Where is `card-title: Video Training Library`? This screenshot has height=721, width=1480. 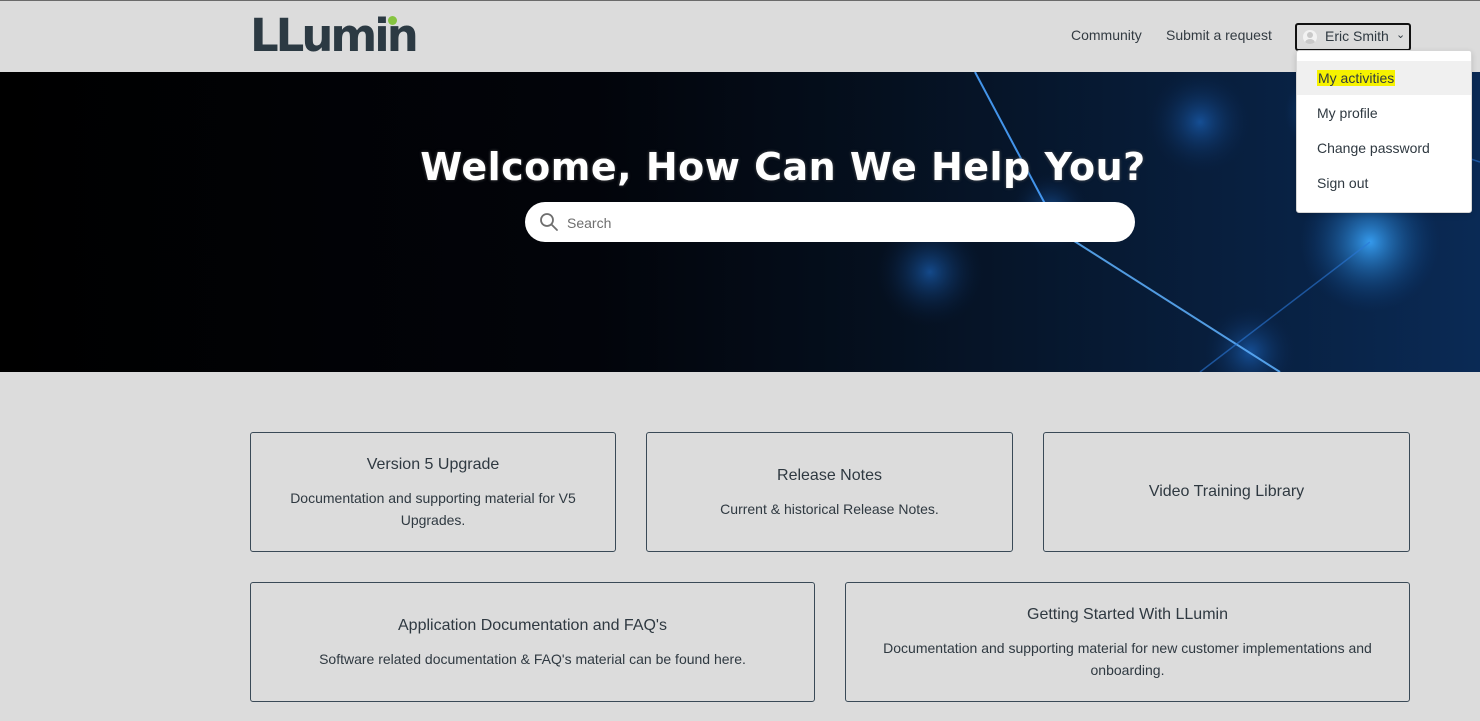 card-title: Video Training Library is located at coordinates (1226, 491).